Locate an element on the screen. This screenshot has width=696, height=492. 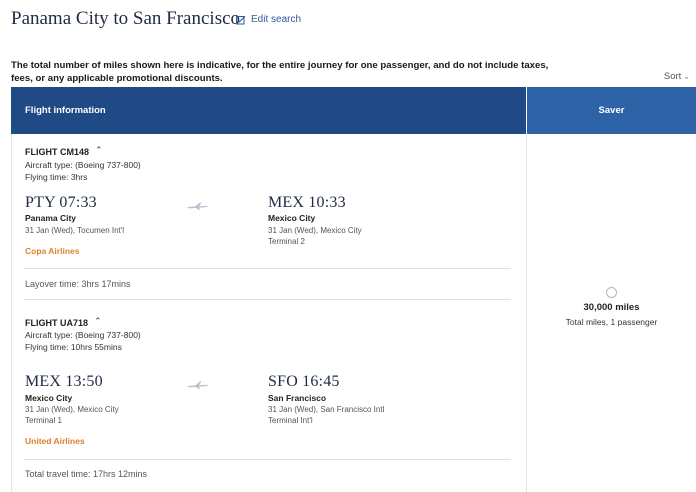
sort-label: Sort is located at coordinates (672, 76).